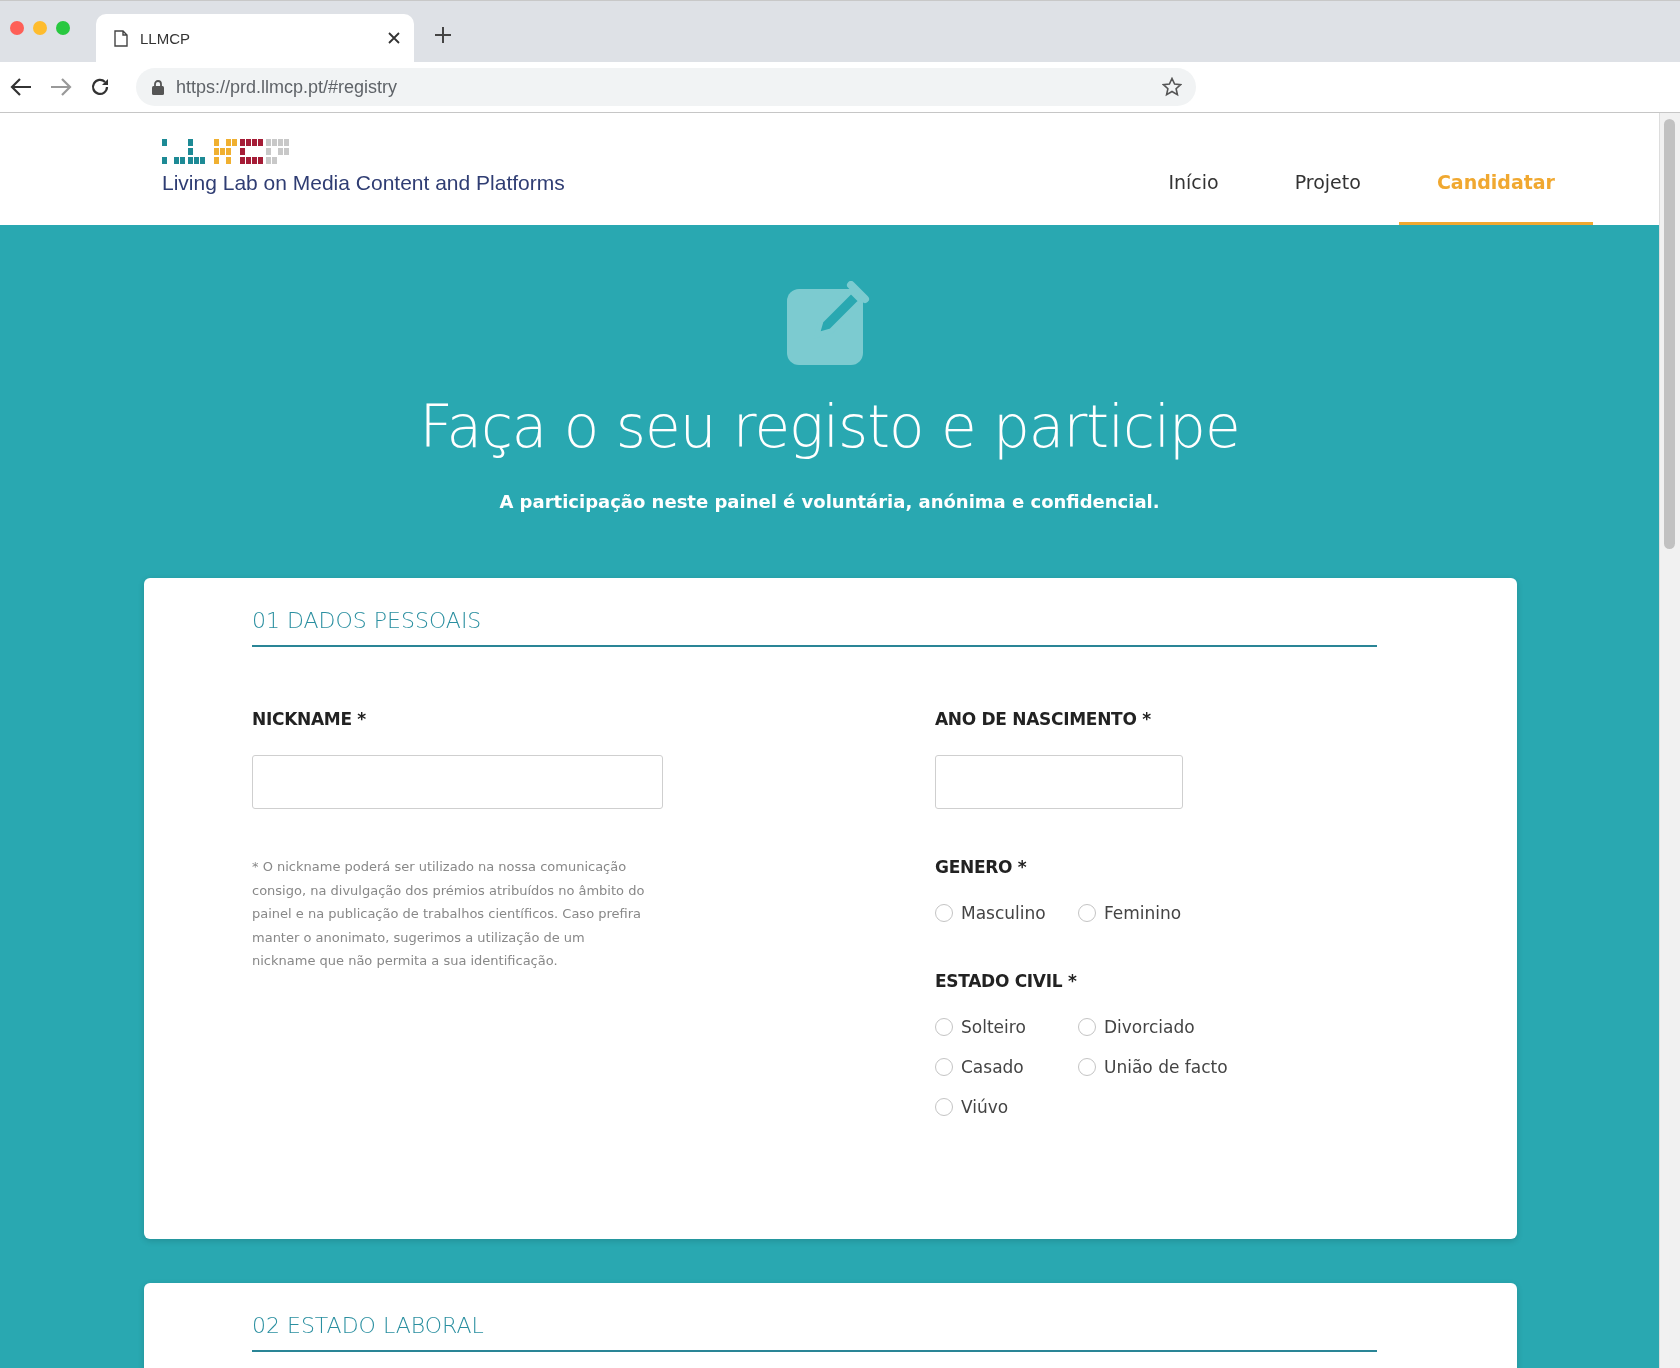  I want to click on section-heading: 02 ESTADO LABORAL, so click(814, 1332).